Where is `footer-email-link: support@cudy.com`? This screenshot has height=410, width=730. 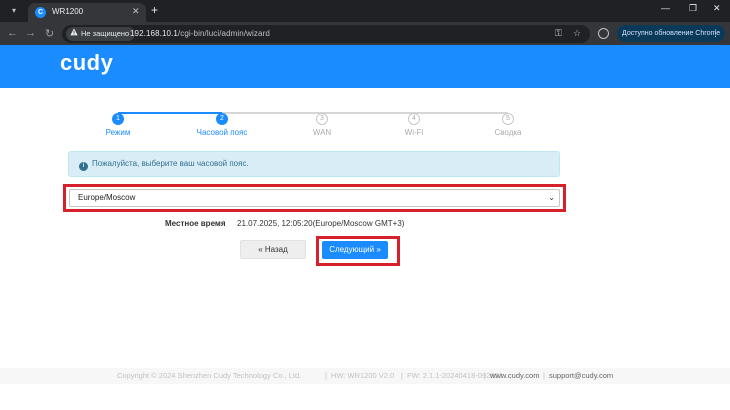 footer-email-link: support@cudy.com is located at coordinates (581, 376).